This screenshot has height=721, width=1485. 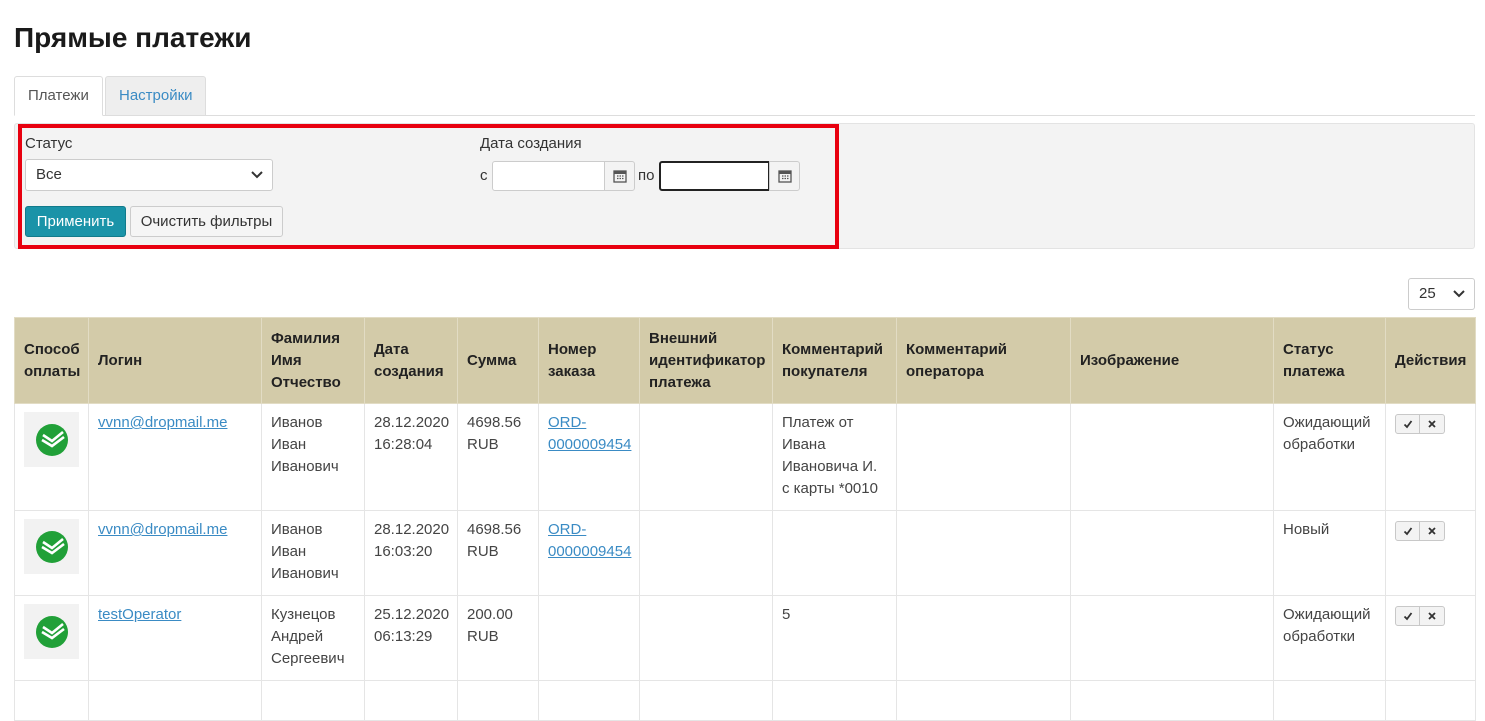 I want to click on customer-comment-cell, so click(x=834, y=553).